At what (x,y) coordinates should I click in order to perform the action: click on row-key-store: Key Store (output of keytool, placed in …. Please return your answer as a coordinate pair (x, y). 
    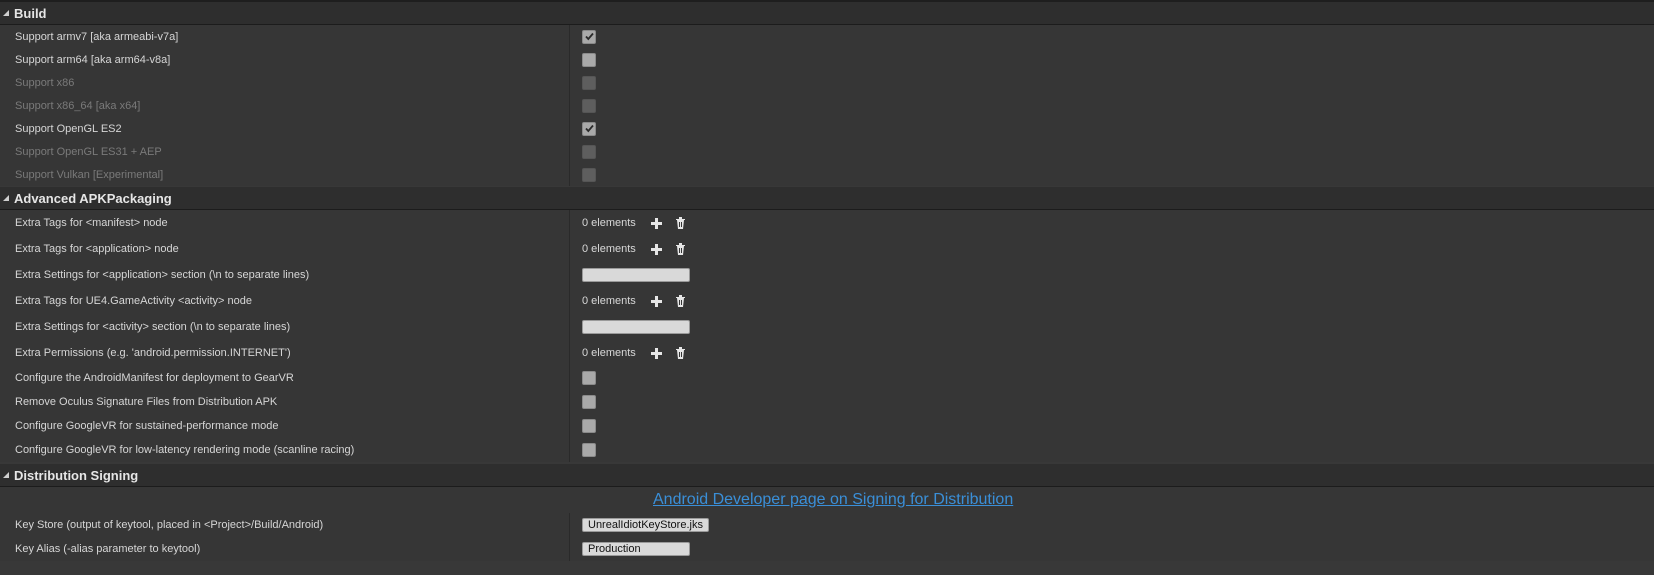
    Looking at the image, I should click on (827, 525).